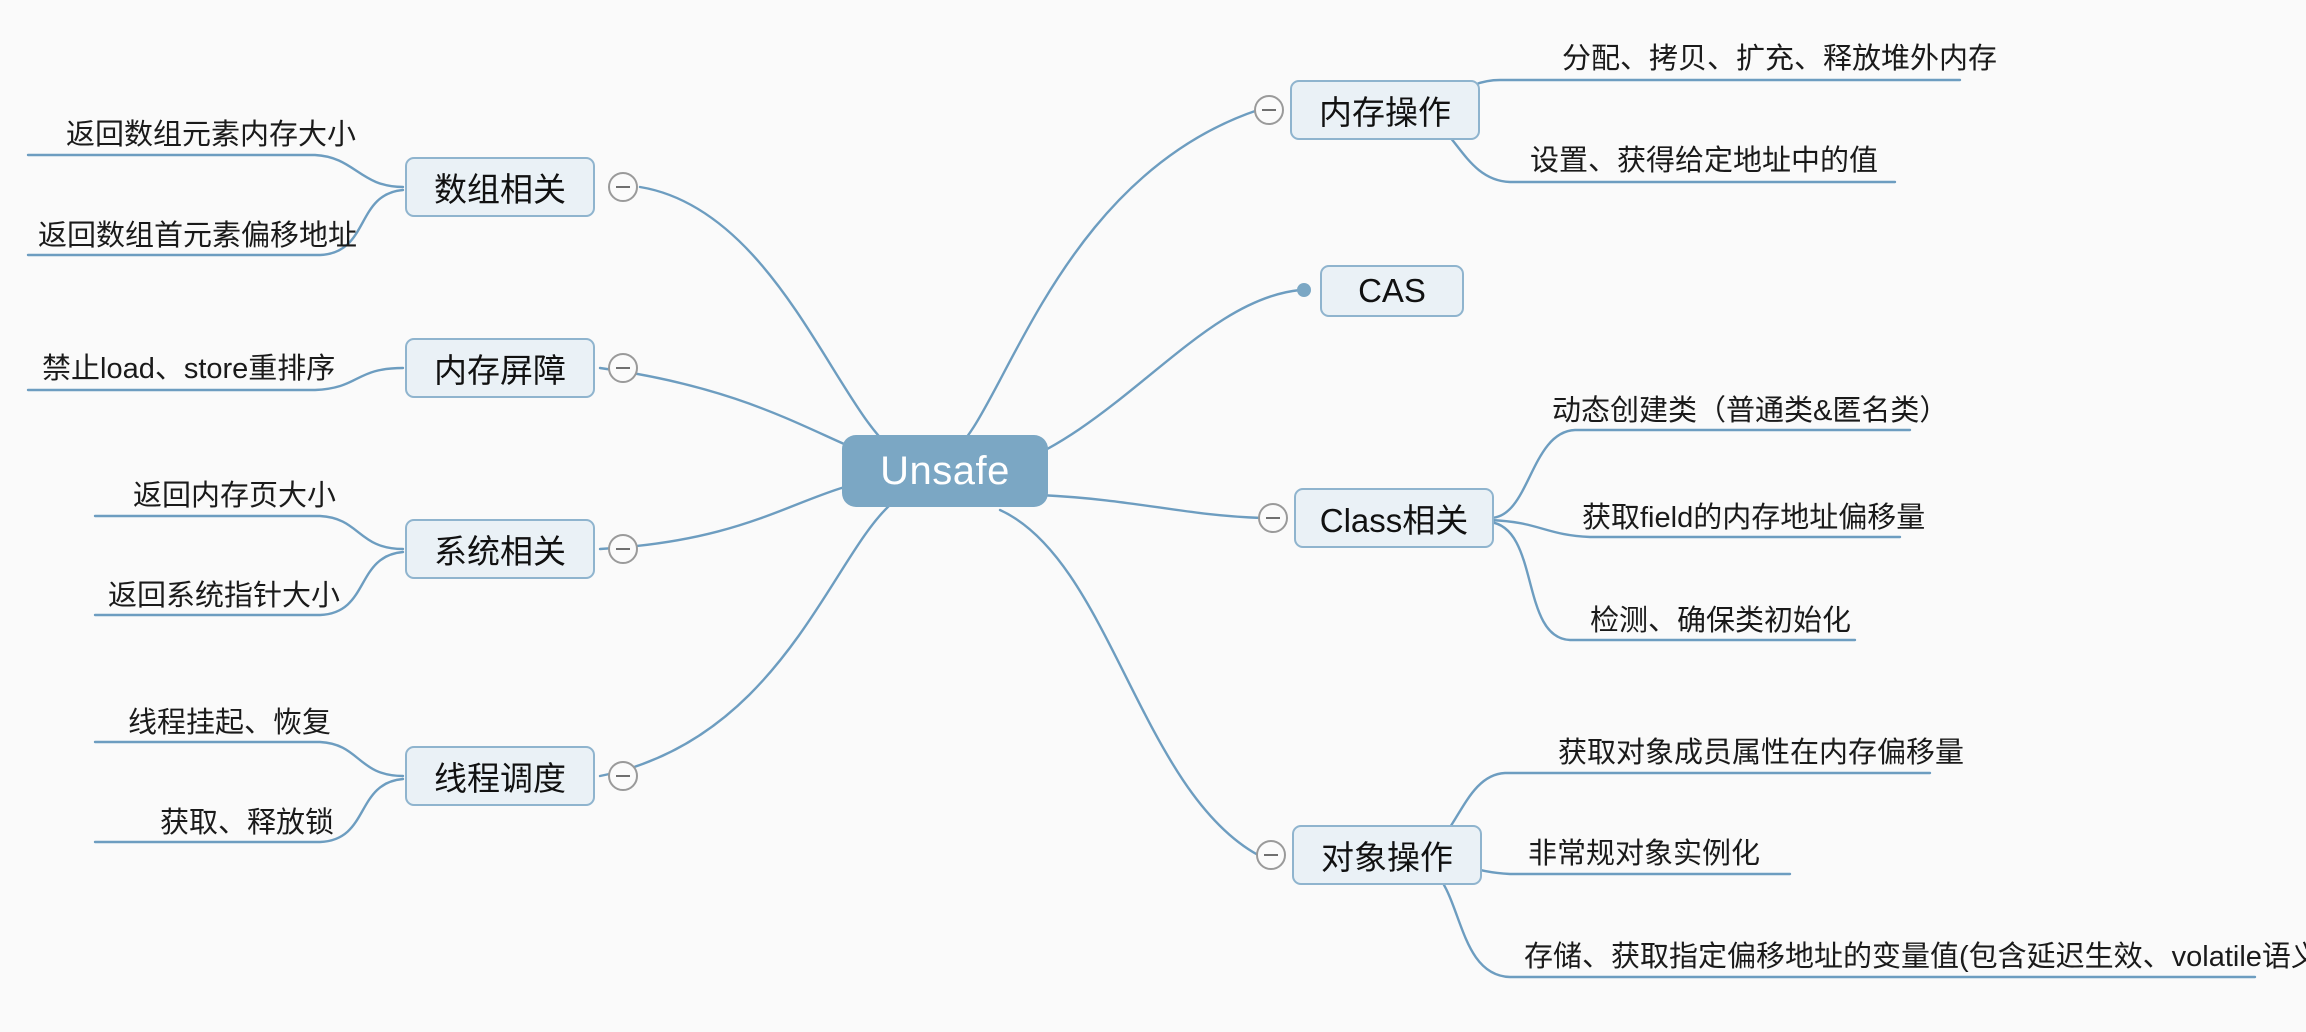 The image size is (2306, 1032). What do you see at coordinates (1721, 621) in the screenshot?
I see `leaf-class-3-label: 检测、确保类初始化` at bounding box center [1721, 621].